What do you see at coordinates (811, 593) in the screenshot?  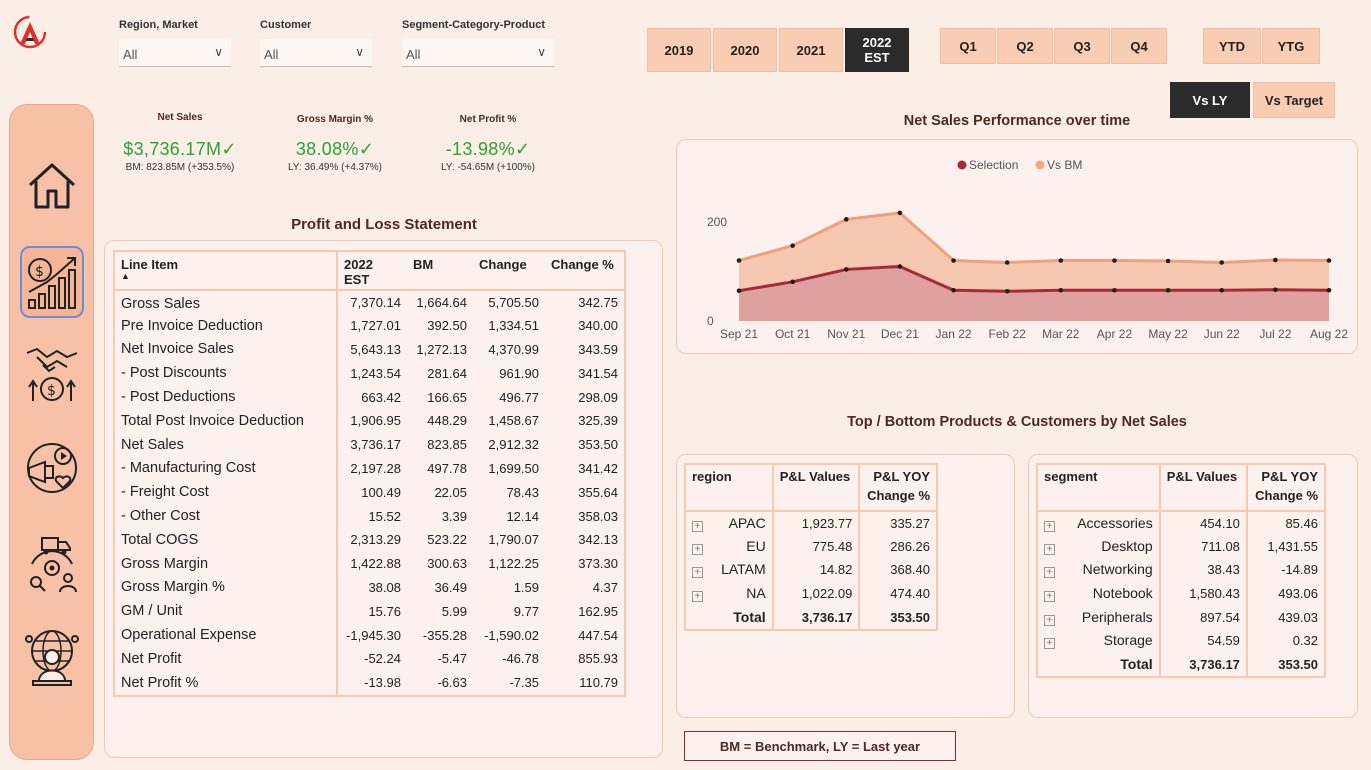 I see `region-row: + NA 1,022.09 474.40` at bounding box center [811, 593].